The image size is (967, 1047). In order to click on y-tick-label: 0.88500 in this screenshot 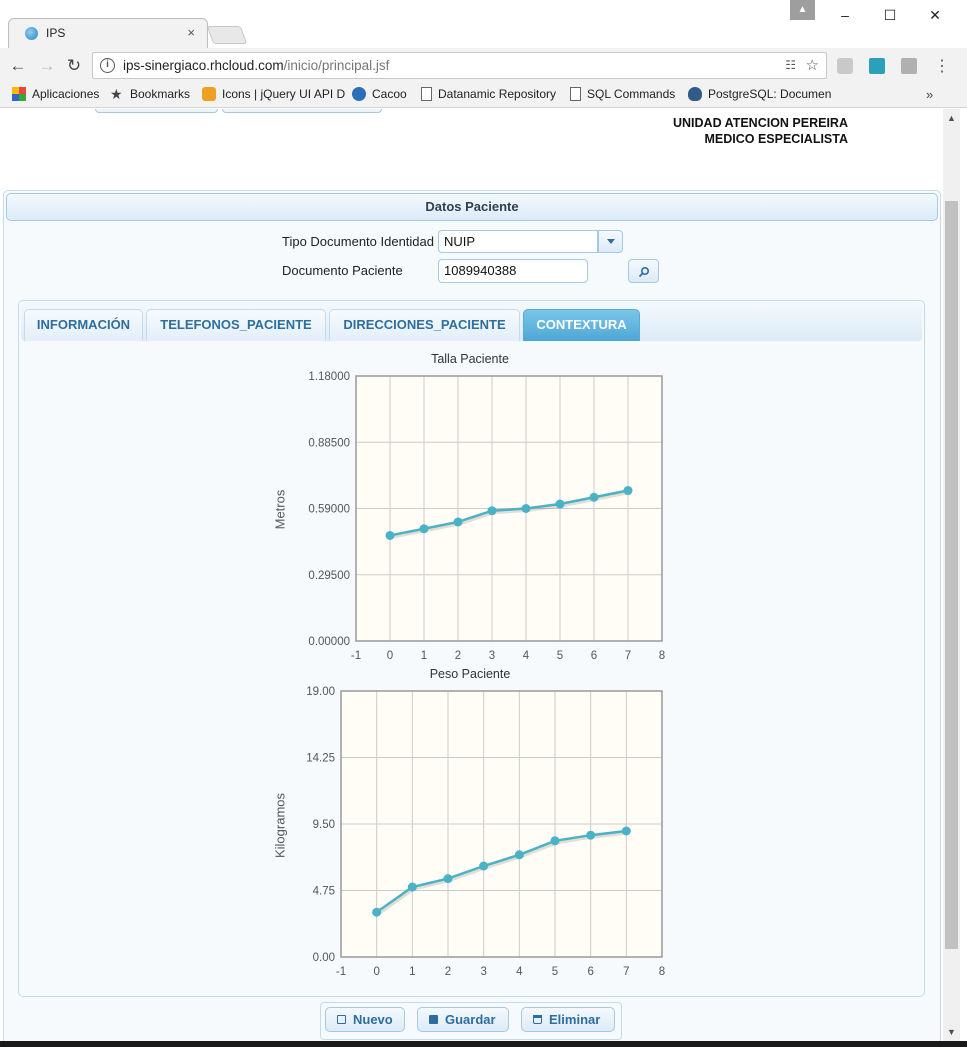, I will do `click(329, 443)`.